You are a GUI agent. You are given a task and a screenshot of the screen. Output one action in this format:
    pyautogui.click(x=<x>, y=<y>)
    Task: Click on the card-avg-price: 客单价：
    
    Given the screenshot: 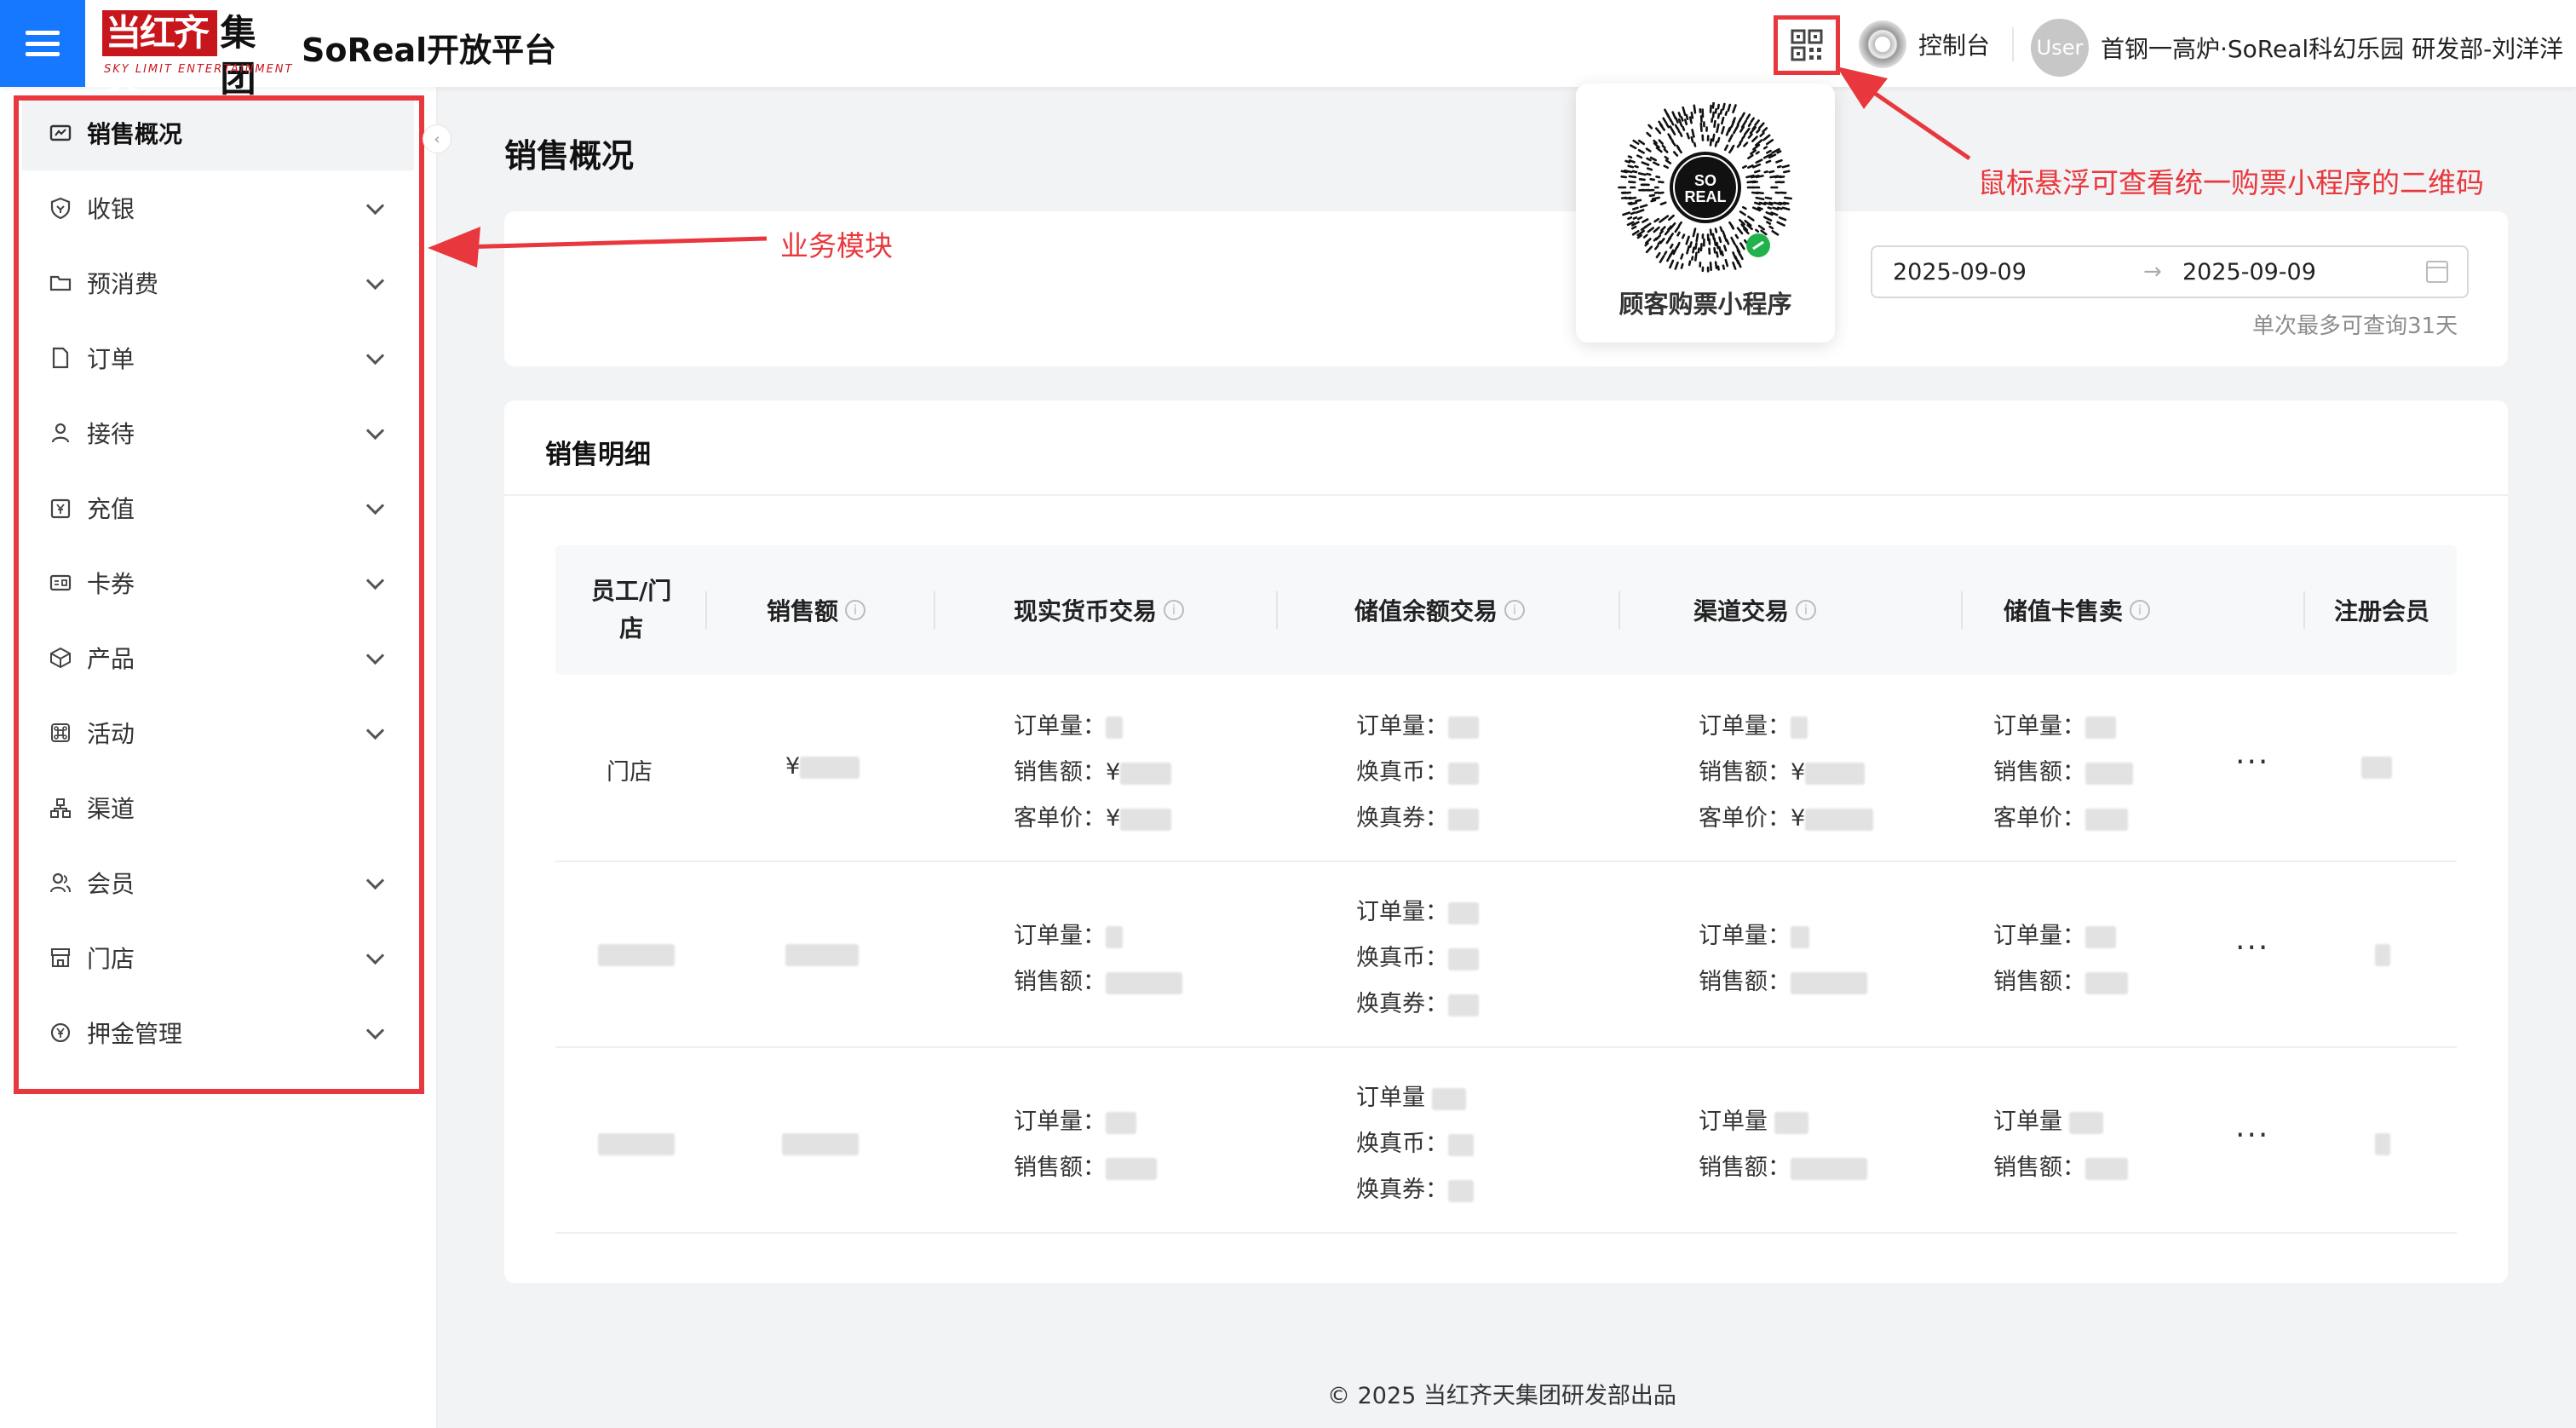 What is the action you would take?
    pyautogui.click(x=2061, y=815)
    